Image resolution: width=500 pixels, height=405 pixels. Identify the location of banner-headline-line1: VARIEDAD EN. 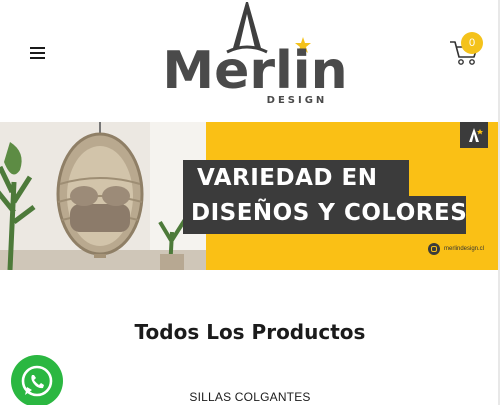
(287, 178).